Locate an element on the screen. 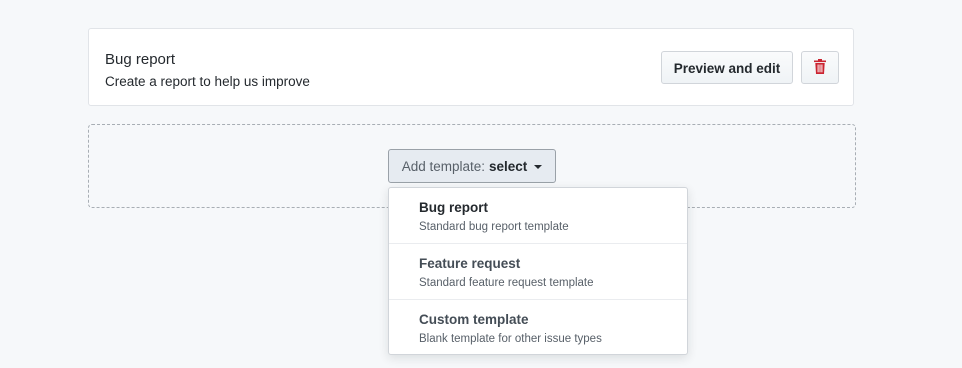 The width and height of the screenshot is (962, 368). add-template-select-button: Add template: select is located at coordinates (472, 166).